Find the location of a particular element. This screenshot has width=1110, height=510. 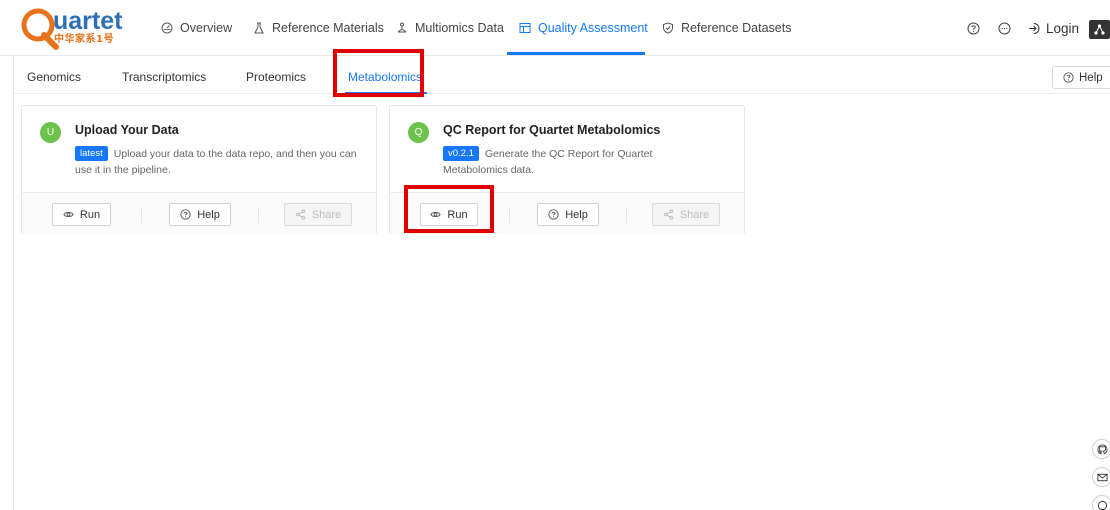

login-button: Login is located at coordinates (1053, 28).